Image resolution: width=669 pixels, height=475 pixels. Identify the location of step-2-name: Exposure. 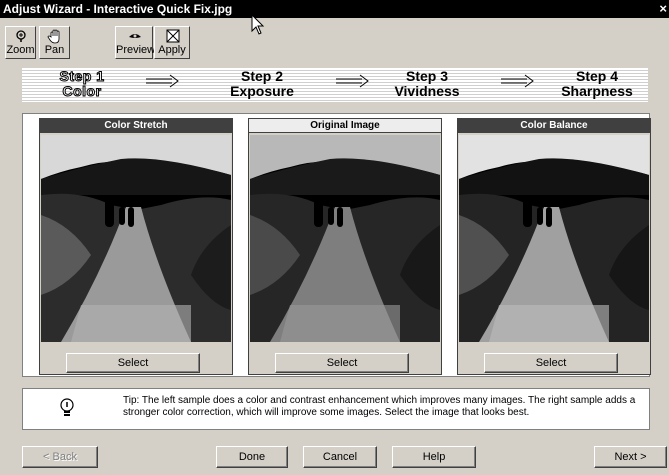
(262, 91).